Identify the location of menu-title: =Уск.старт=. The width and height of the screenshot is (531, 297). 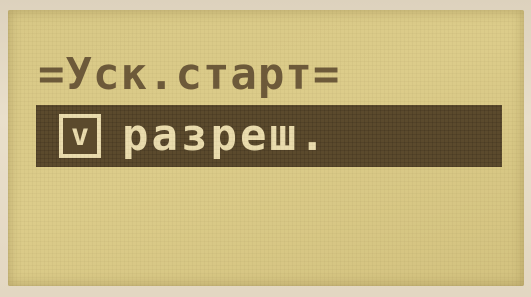
(189, 74).